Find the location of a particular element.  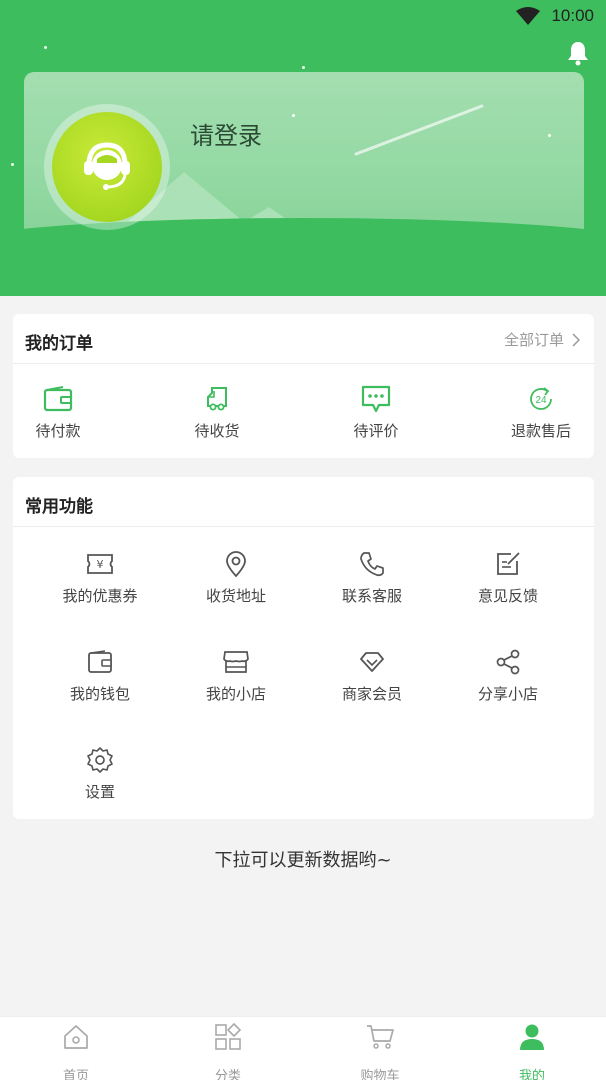

function-settings: 设置 is located at coordinates (100, 773).